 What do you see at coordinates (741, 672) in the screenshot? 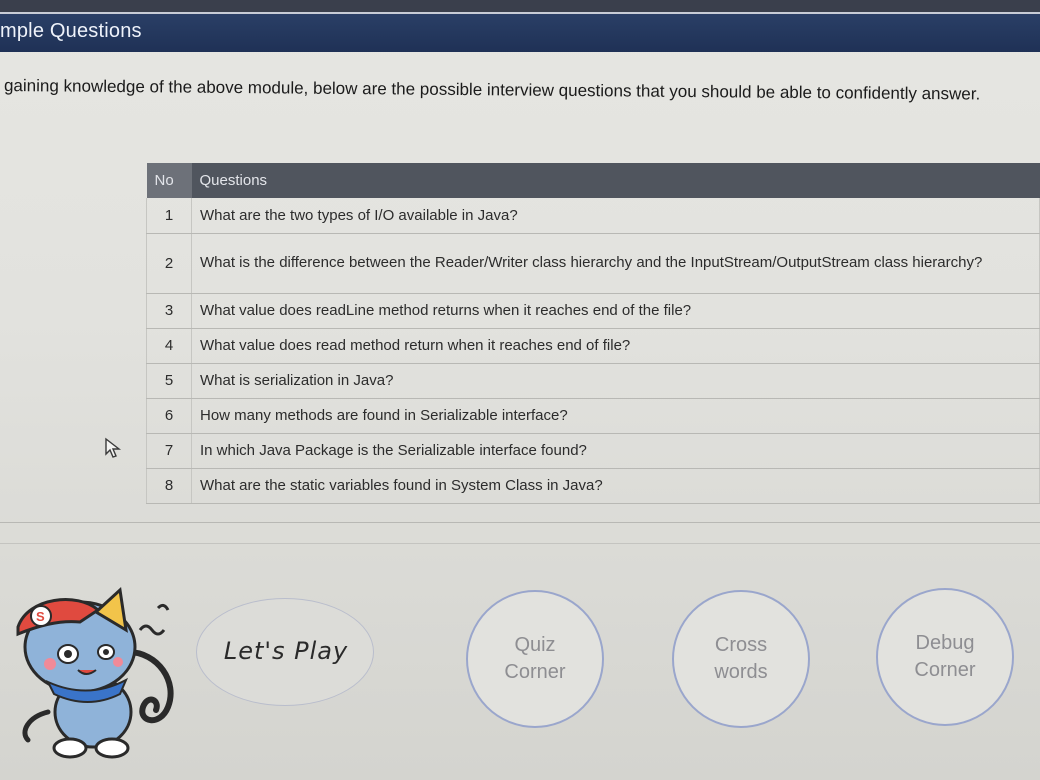
I see `crosswords-label-line2: words` at bounding box center [741, 672].